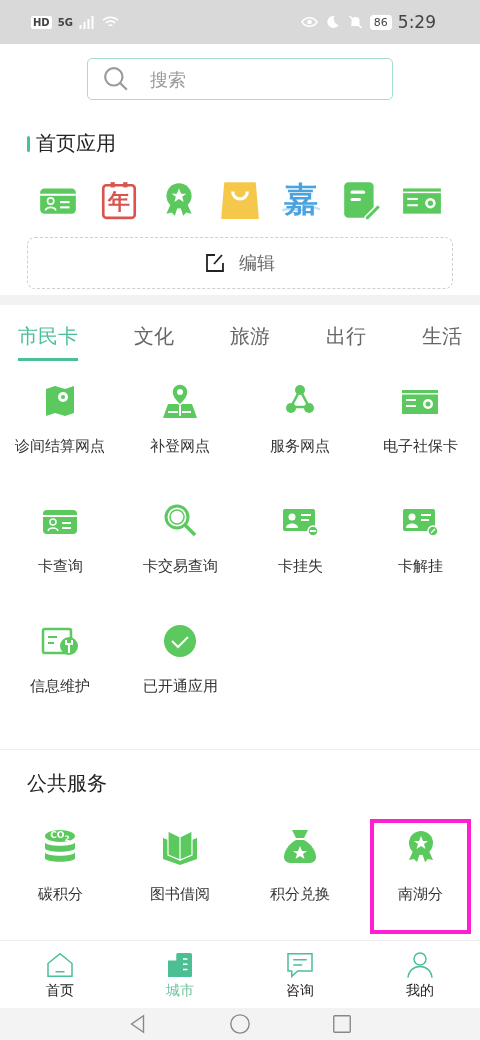  Describe the element at coordinates (110, 22) in the screenshot. I see `wifi-icon` at that location.